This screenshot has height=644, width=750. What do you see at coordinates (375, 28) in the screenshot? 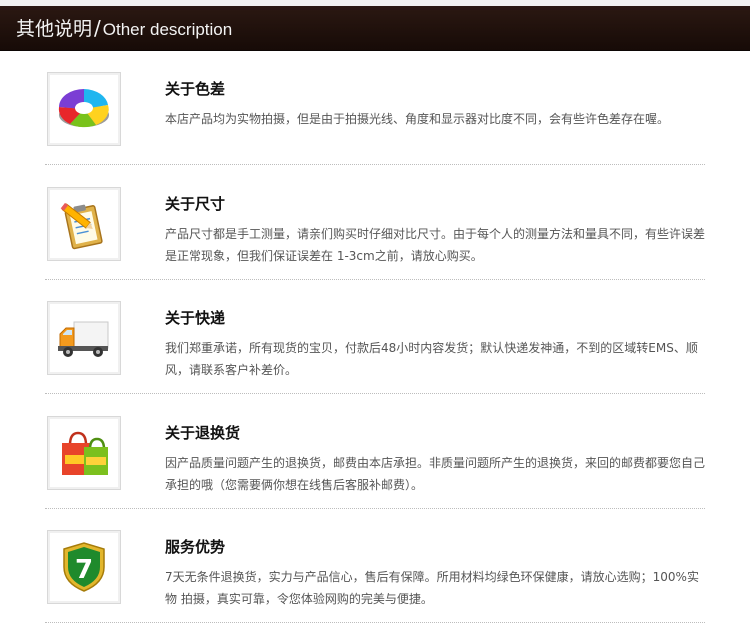
I see `section-header: 其他说明 / Other description` at bounding box center [375, 28].